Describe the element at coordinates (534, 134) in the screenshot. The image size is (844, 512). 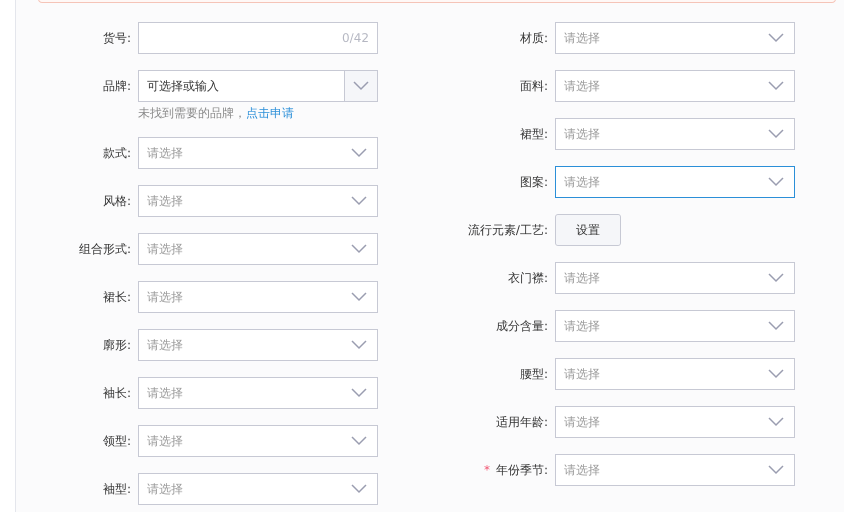
I see `field-label: 裙型:` at that location.